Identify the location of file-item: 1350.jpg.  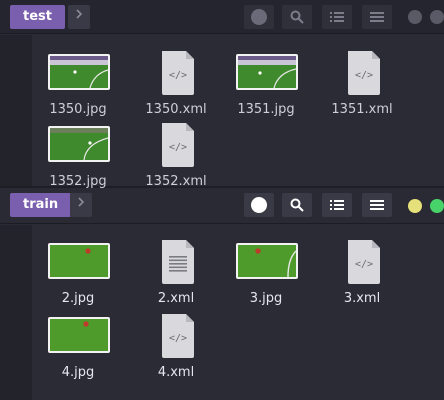
(78, 89).